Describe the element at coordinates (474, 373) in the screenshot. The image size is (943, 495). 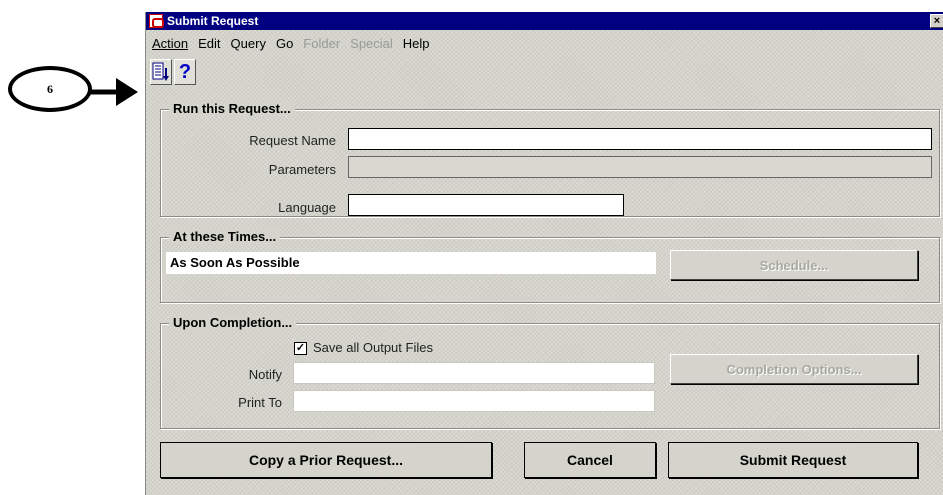
I see `notify-field` at that location.